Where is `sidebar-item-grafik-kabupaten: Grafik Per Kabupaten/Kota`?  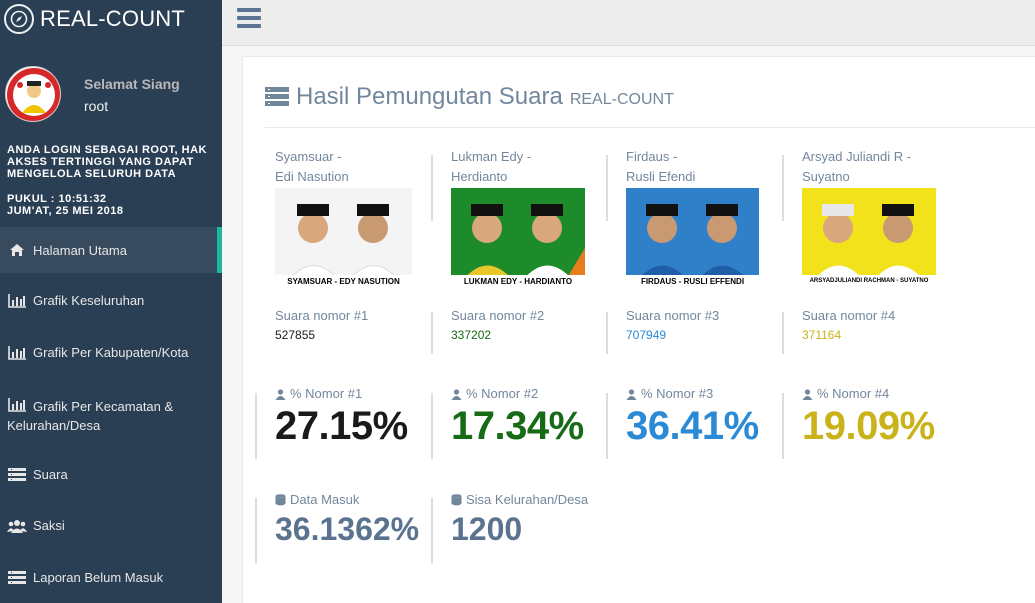 sidebar-item-grafik-kabupaten: Grafik Per Kabupaten/Kota is located at coordinates (94, 353).